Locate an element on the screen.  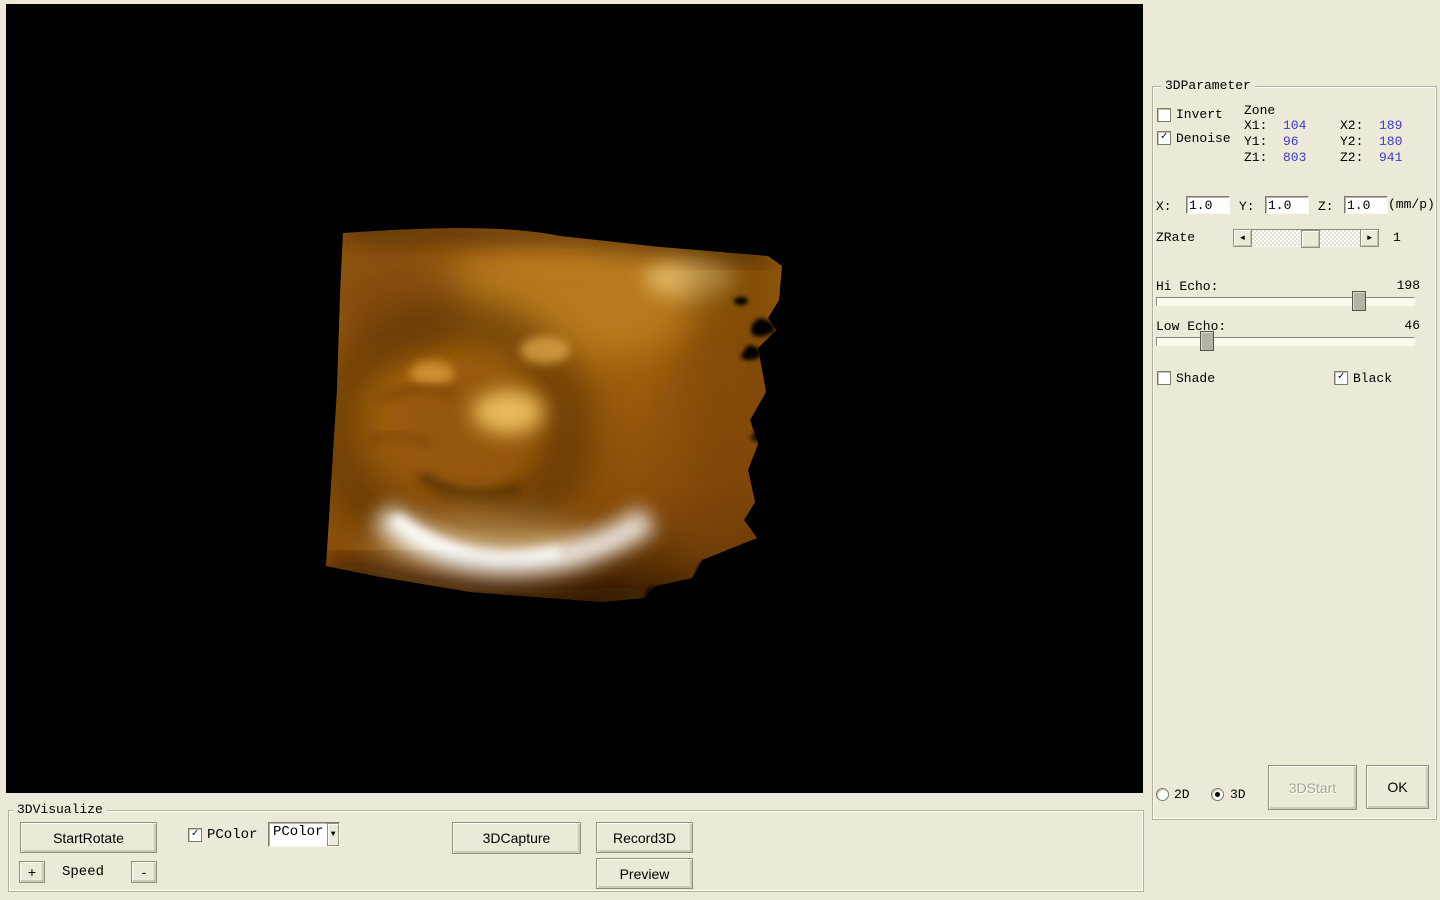
denoise-label: Denoise is located at coordinates (1203, 138).